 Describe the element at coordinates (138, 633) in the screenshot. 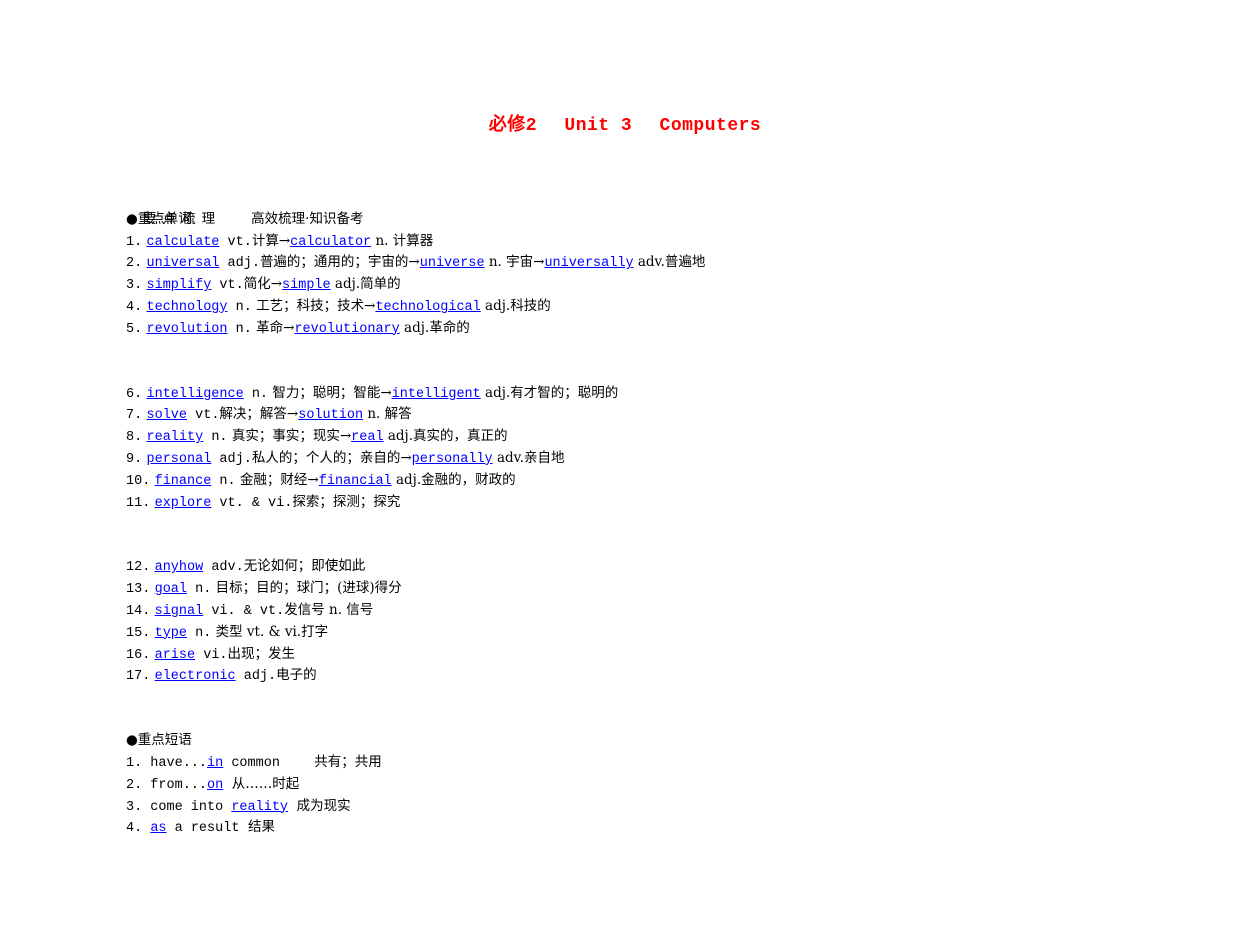

I see `item-number: 15.` at that location.